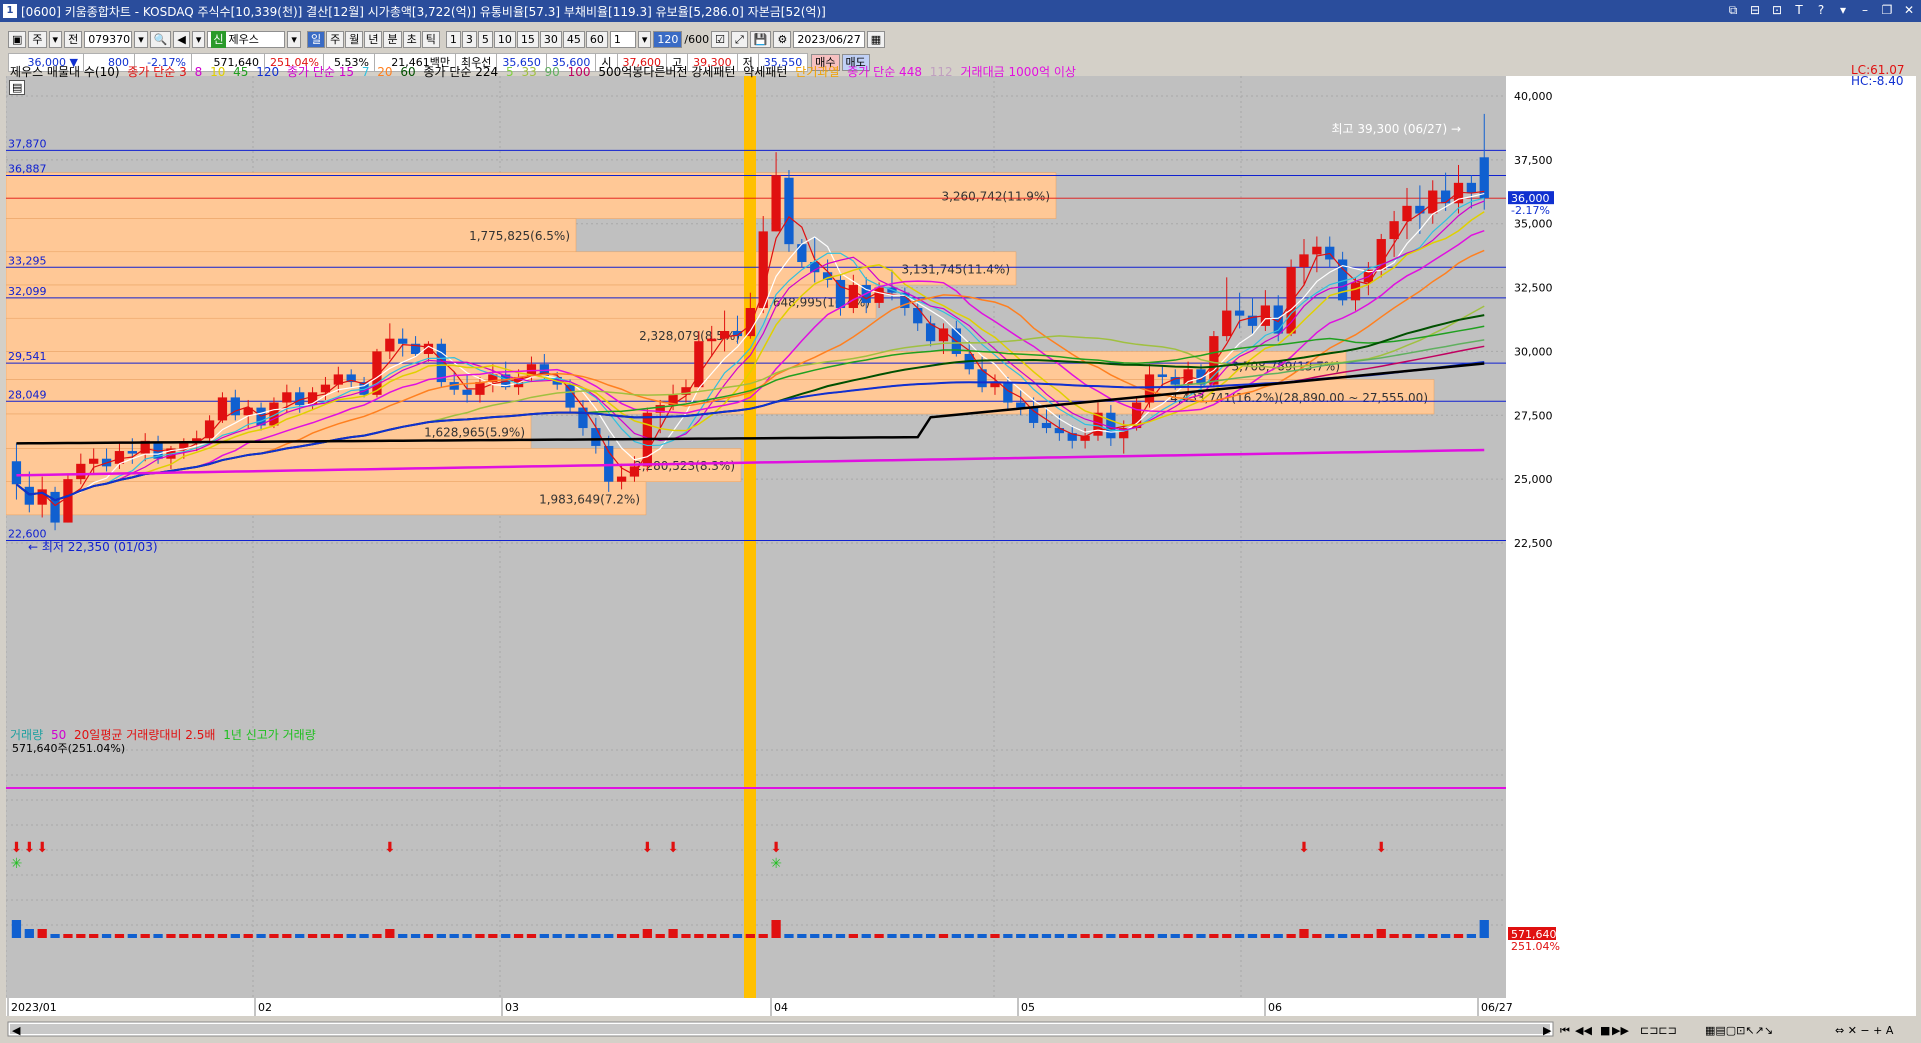 This screenshot has height=1043, width=1921. Describe the element at coordinates (550, 39) in the screenshot. I see `minute-button-30: 30` at that location.